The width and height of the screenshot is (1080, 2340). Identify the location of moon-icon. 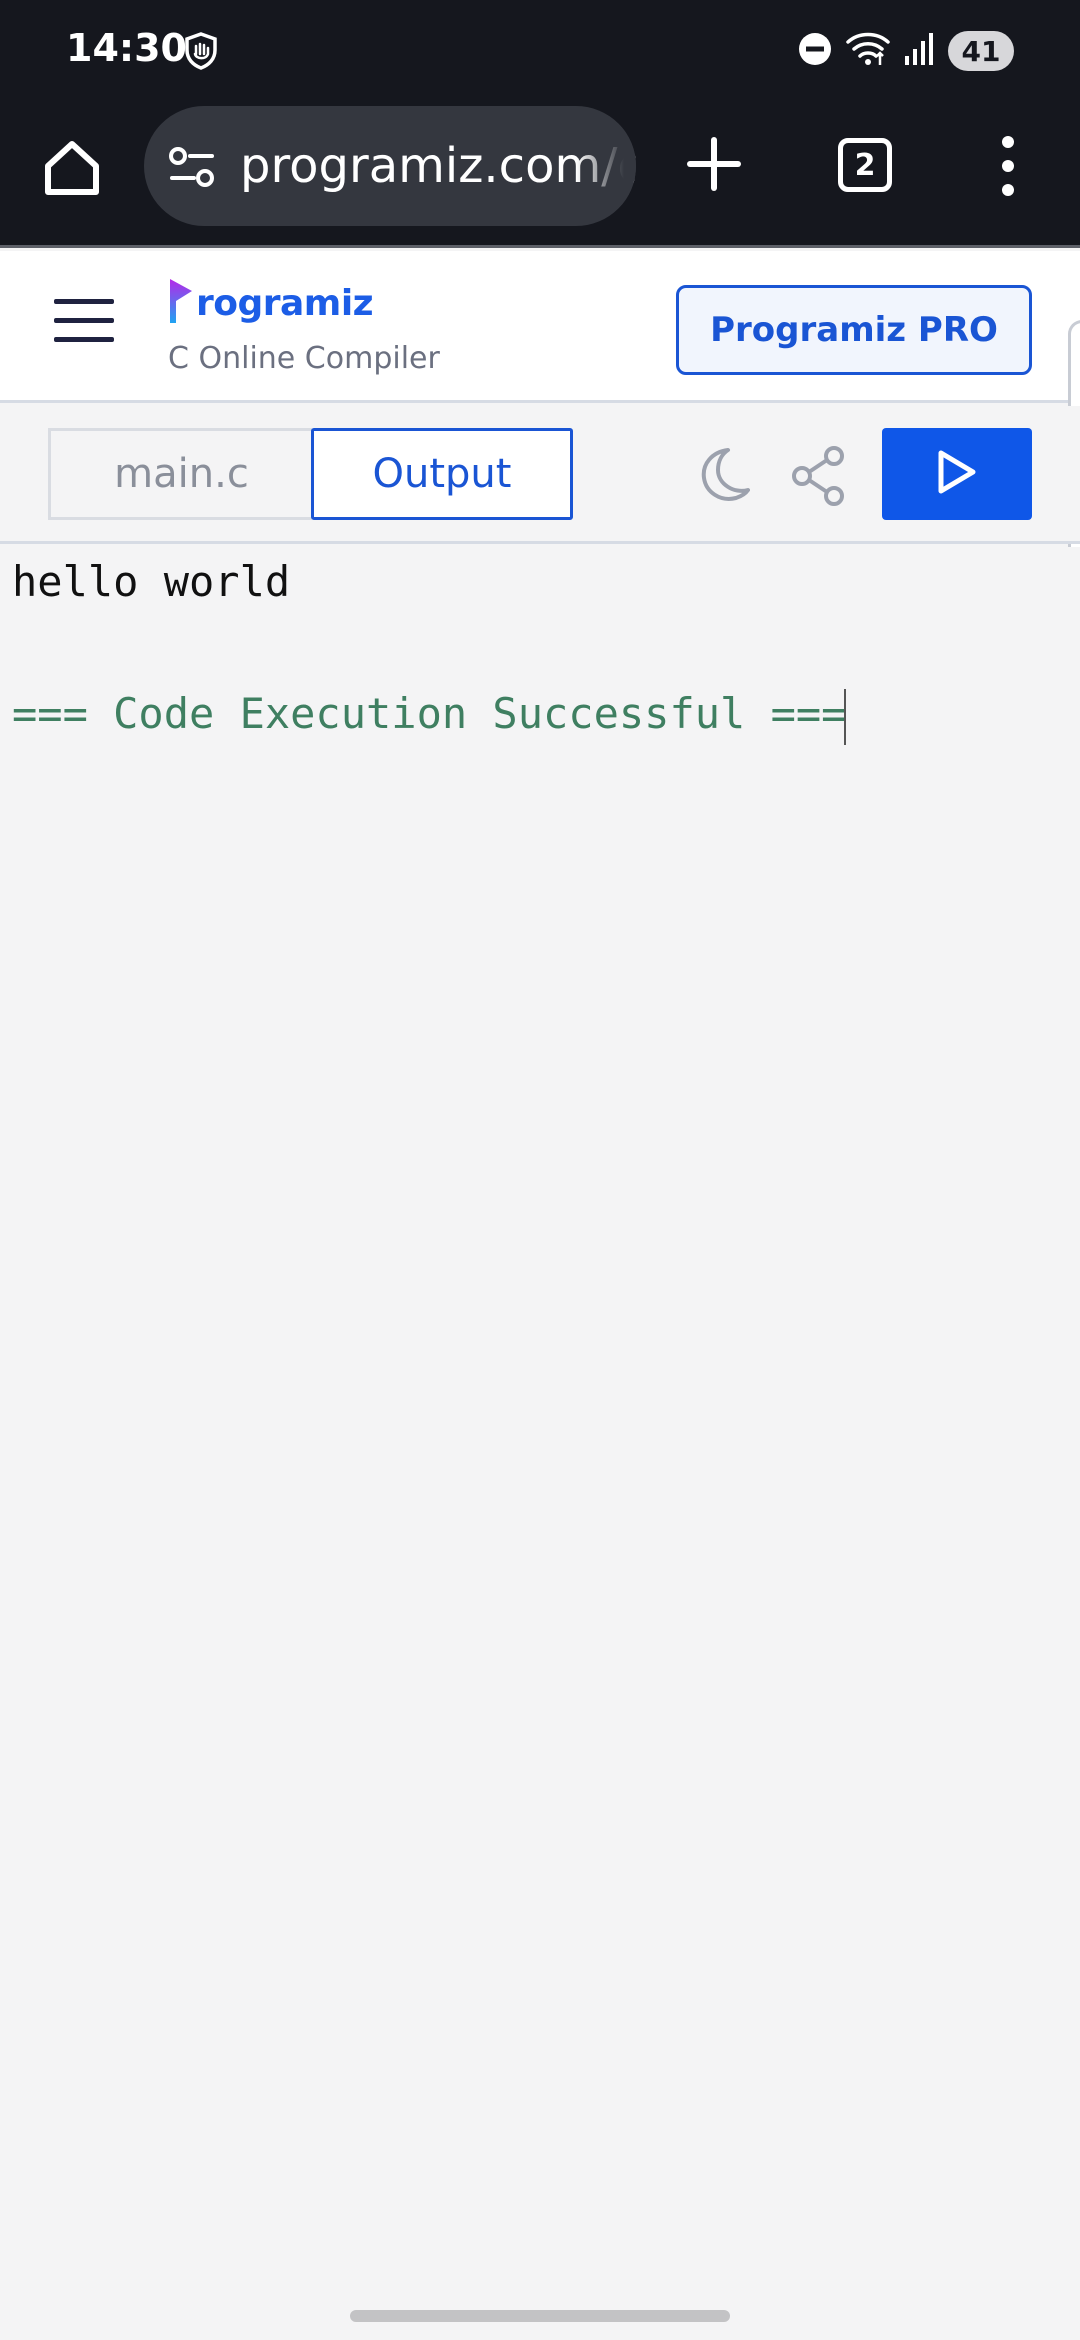
(721, 475).